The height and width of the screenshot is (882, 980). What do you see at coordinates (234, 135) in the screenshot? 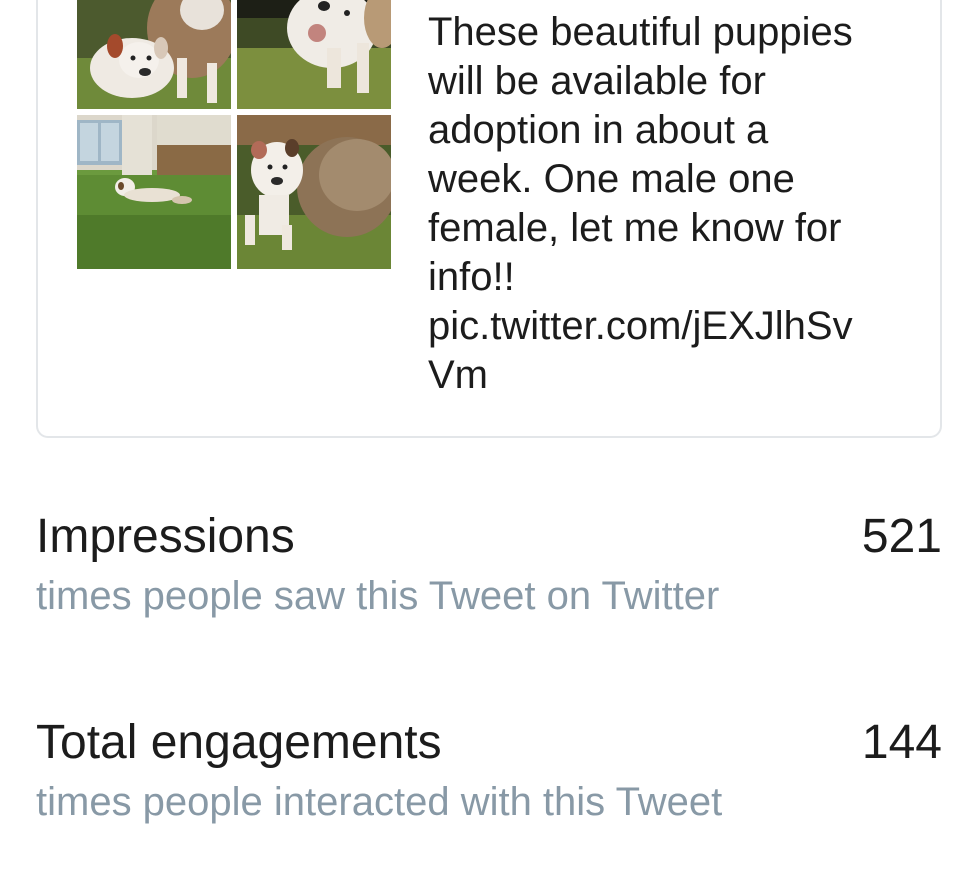
I see `photo-grid` at bounding box center [234, 135].